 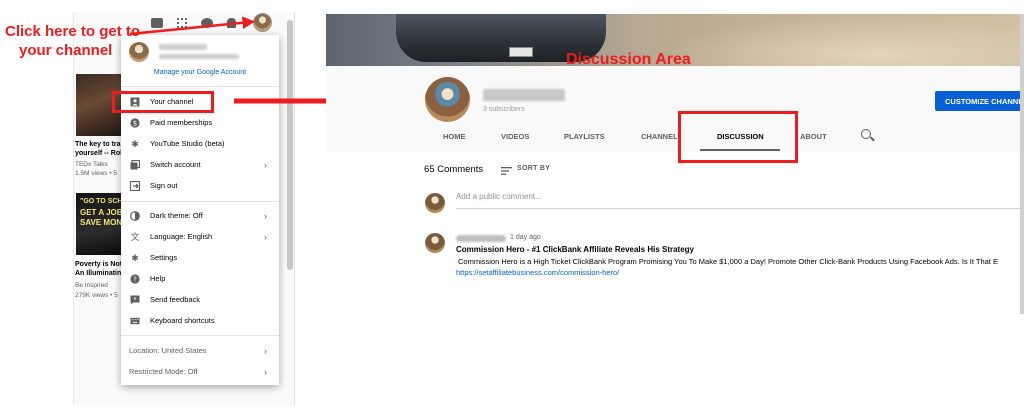 What do you see at coordinates (521, 52) in the screenshot?
I see `license-plate` at bounding box center [521, 52].